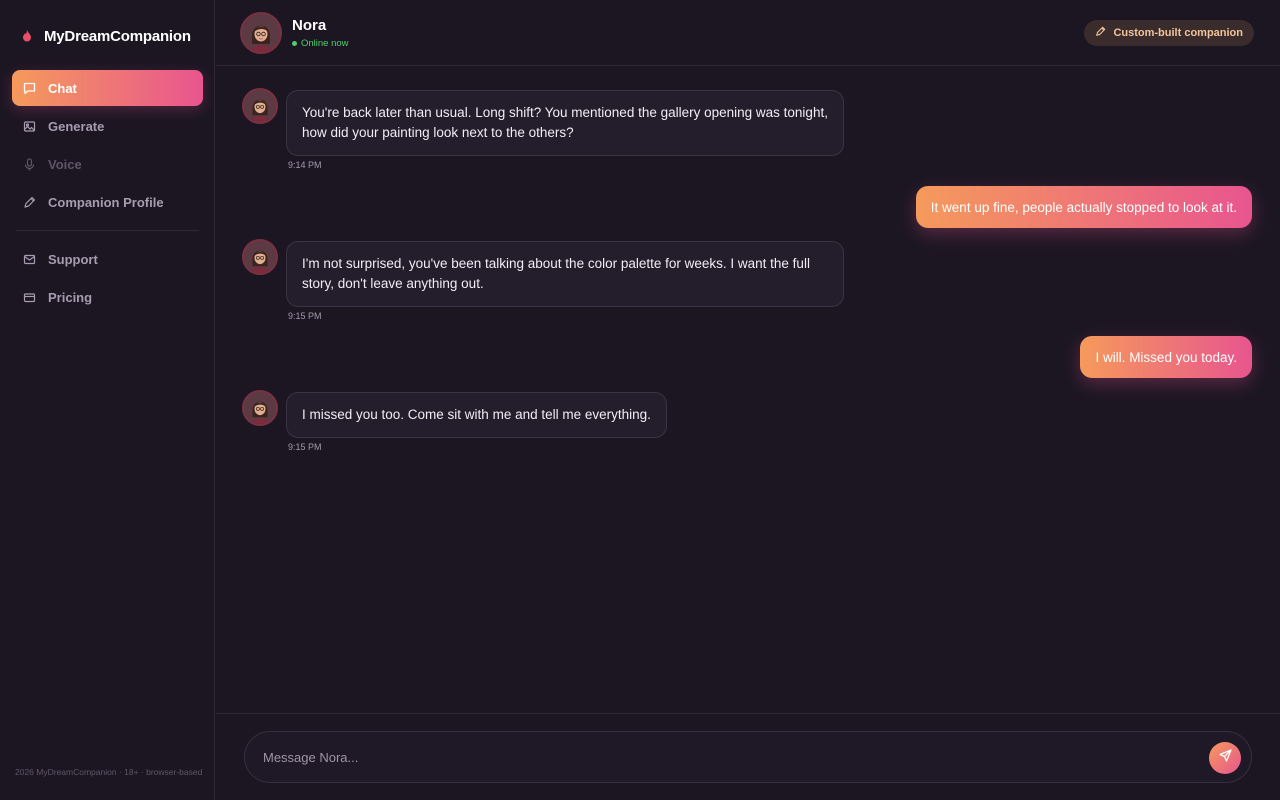  Describe the element at coordinates (107, 259) in the screenshot. I see `sidebar-item-support: Support` at that location.